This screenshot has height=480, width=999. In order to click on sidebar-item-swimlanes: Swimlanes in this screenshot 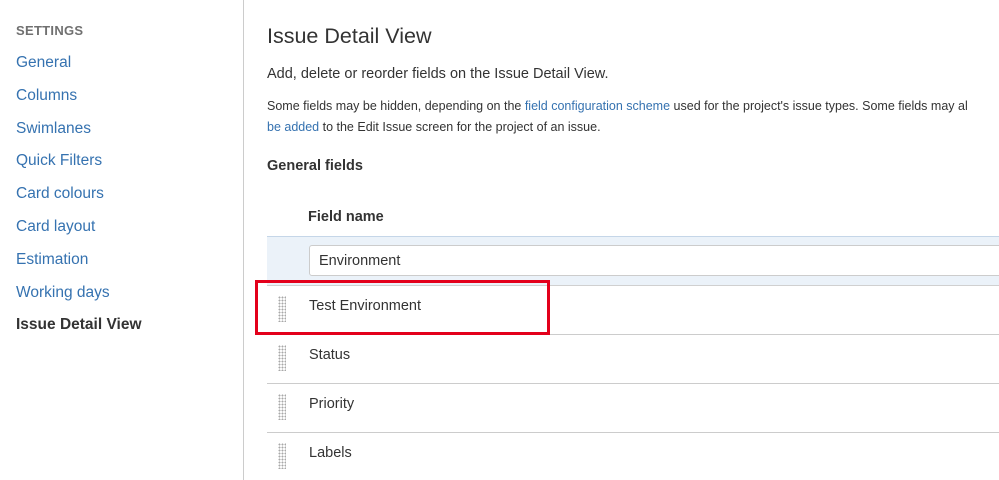, I will do `click(79, 134)`.